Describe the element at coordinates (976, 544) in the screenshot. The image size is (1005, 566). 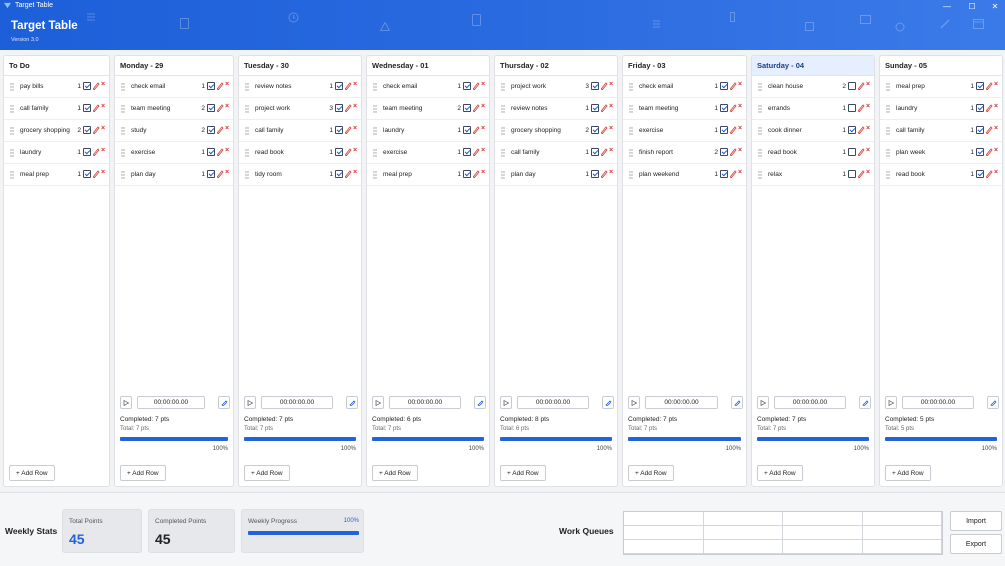
I see `export-button: Export` at that location.